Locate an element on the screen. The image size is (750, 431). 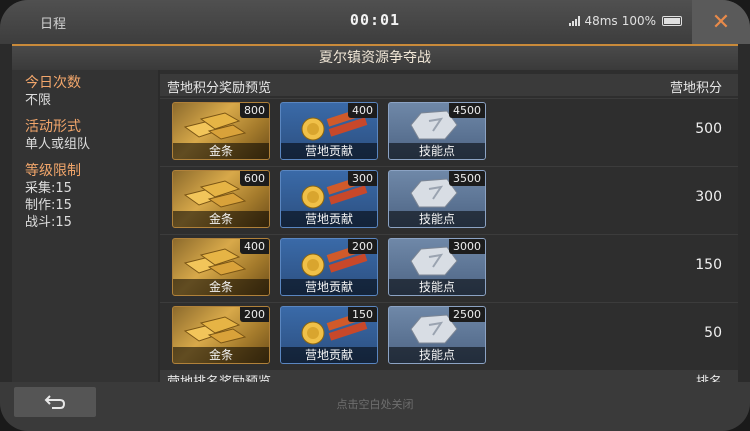
activity-form-value: 单人或组队 is located at coordinates (58, 144).